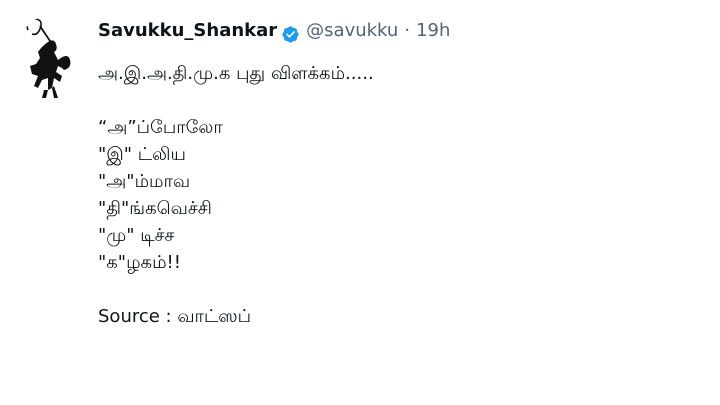 The width and height of the screenshot is (720, 405). Describe the element at coordinates (352, 31) in the screenshot. I see `user-handle: @savukku` at that location.